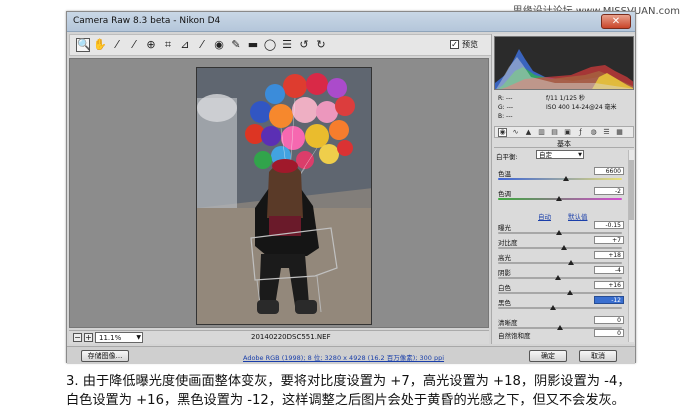 This screenshot has width=700, height=420. Describe the element at coordinates (545, 155) in the screenshot. I see `white-balance-value: 自定` at that location.